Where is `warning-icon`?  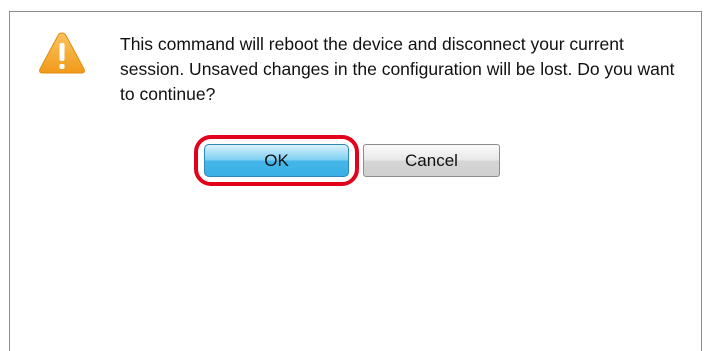 warning-icon is located at coordinates (62, 53).